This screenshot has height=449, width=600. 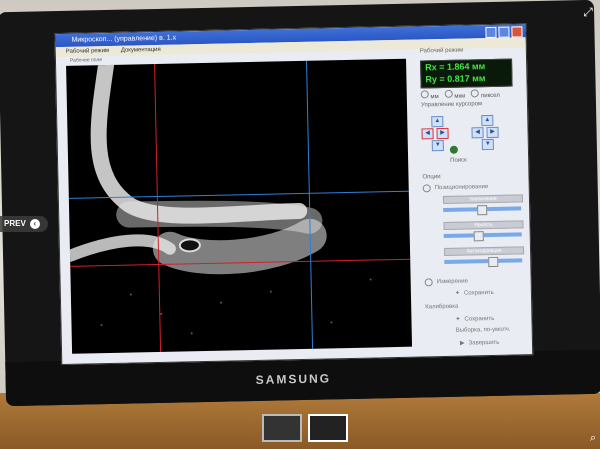 What do you see at coordinates (435, 133) in the screenshot?
I see `cursor-arrows-left-row: ◀ ▶` at bounding box center [435, 133].